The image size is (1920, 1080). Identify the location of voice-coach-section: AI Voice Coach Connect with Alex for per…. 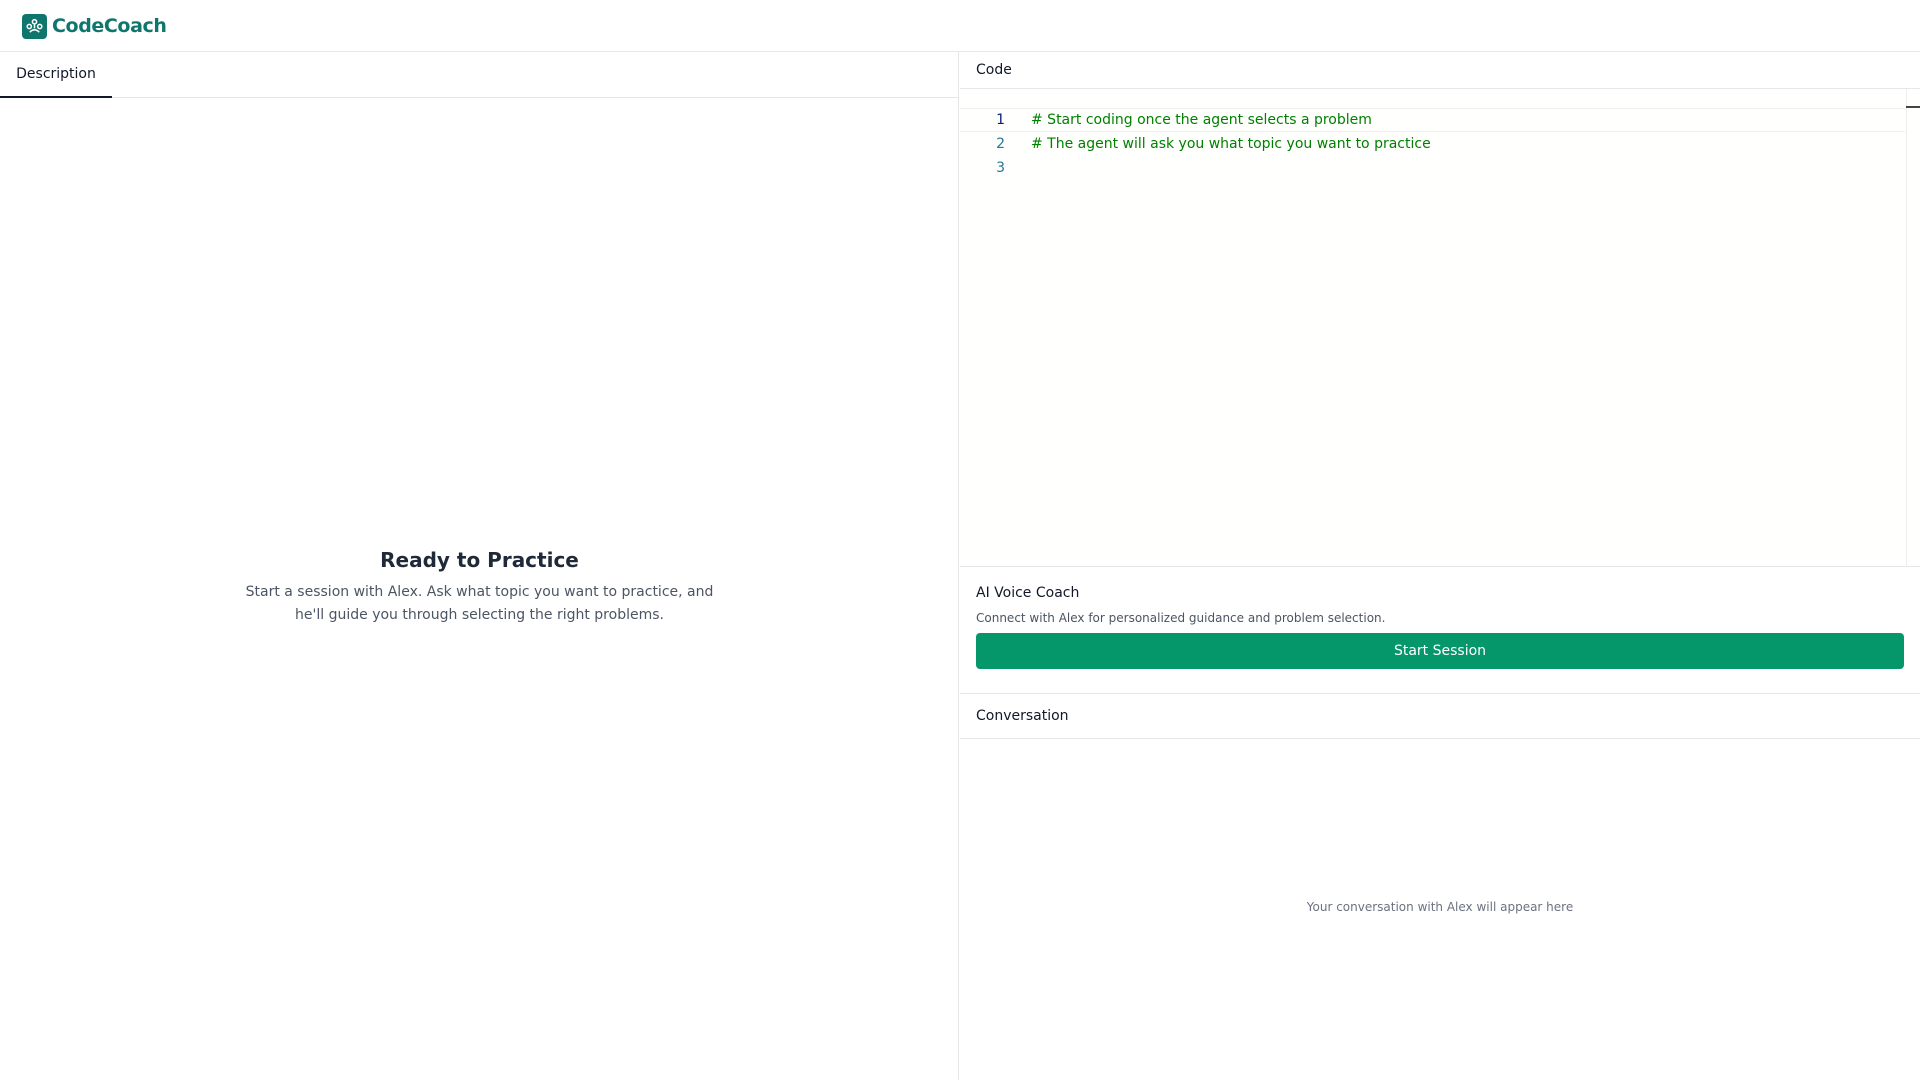
(1440, 630).